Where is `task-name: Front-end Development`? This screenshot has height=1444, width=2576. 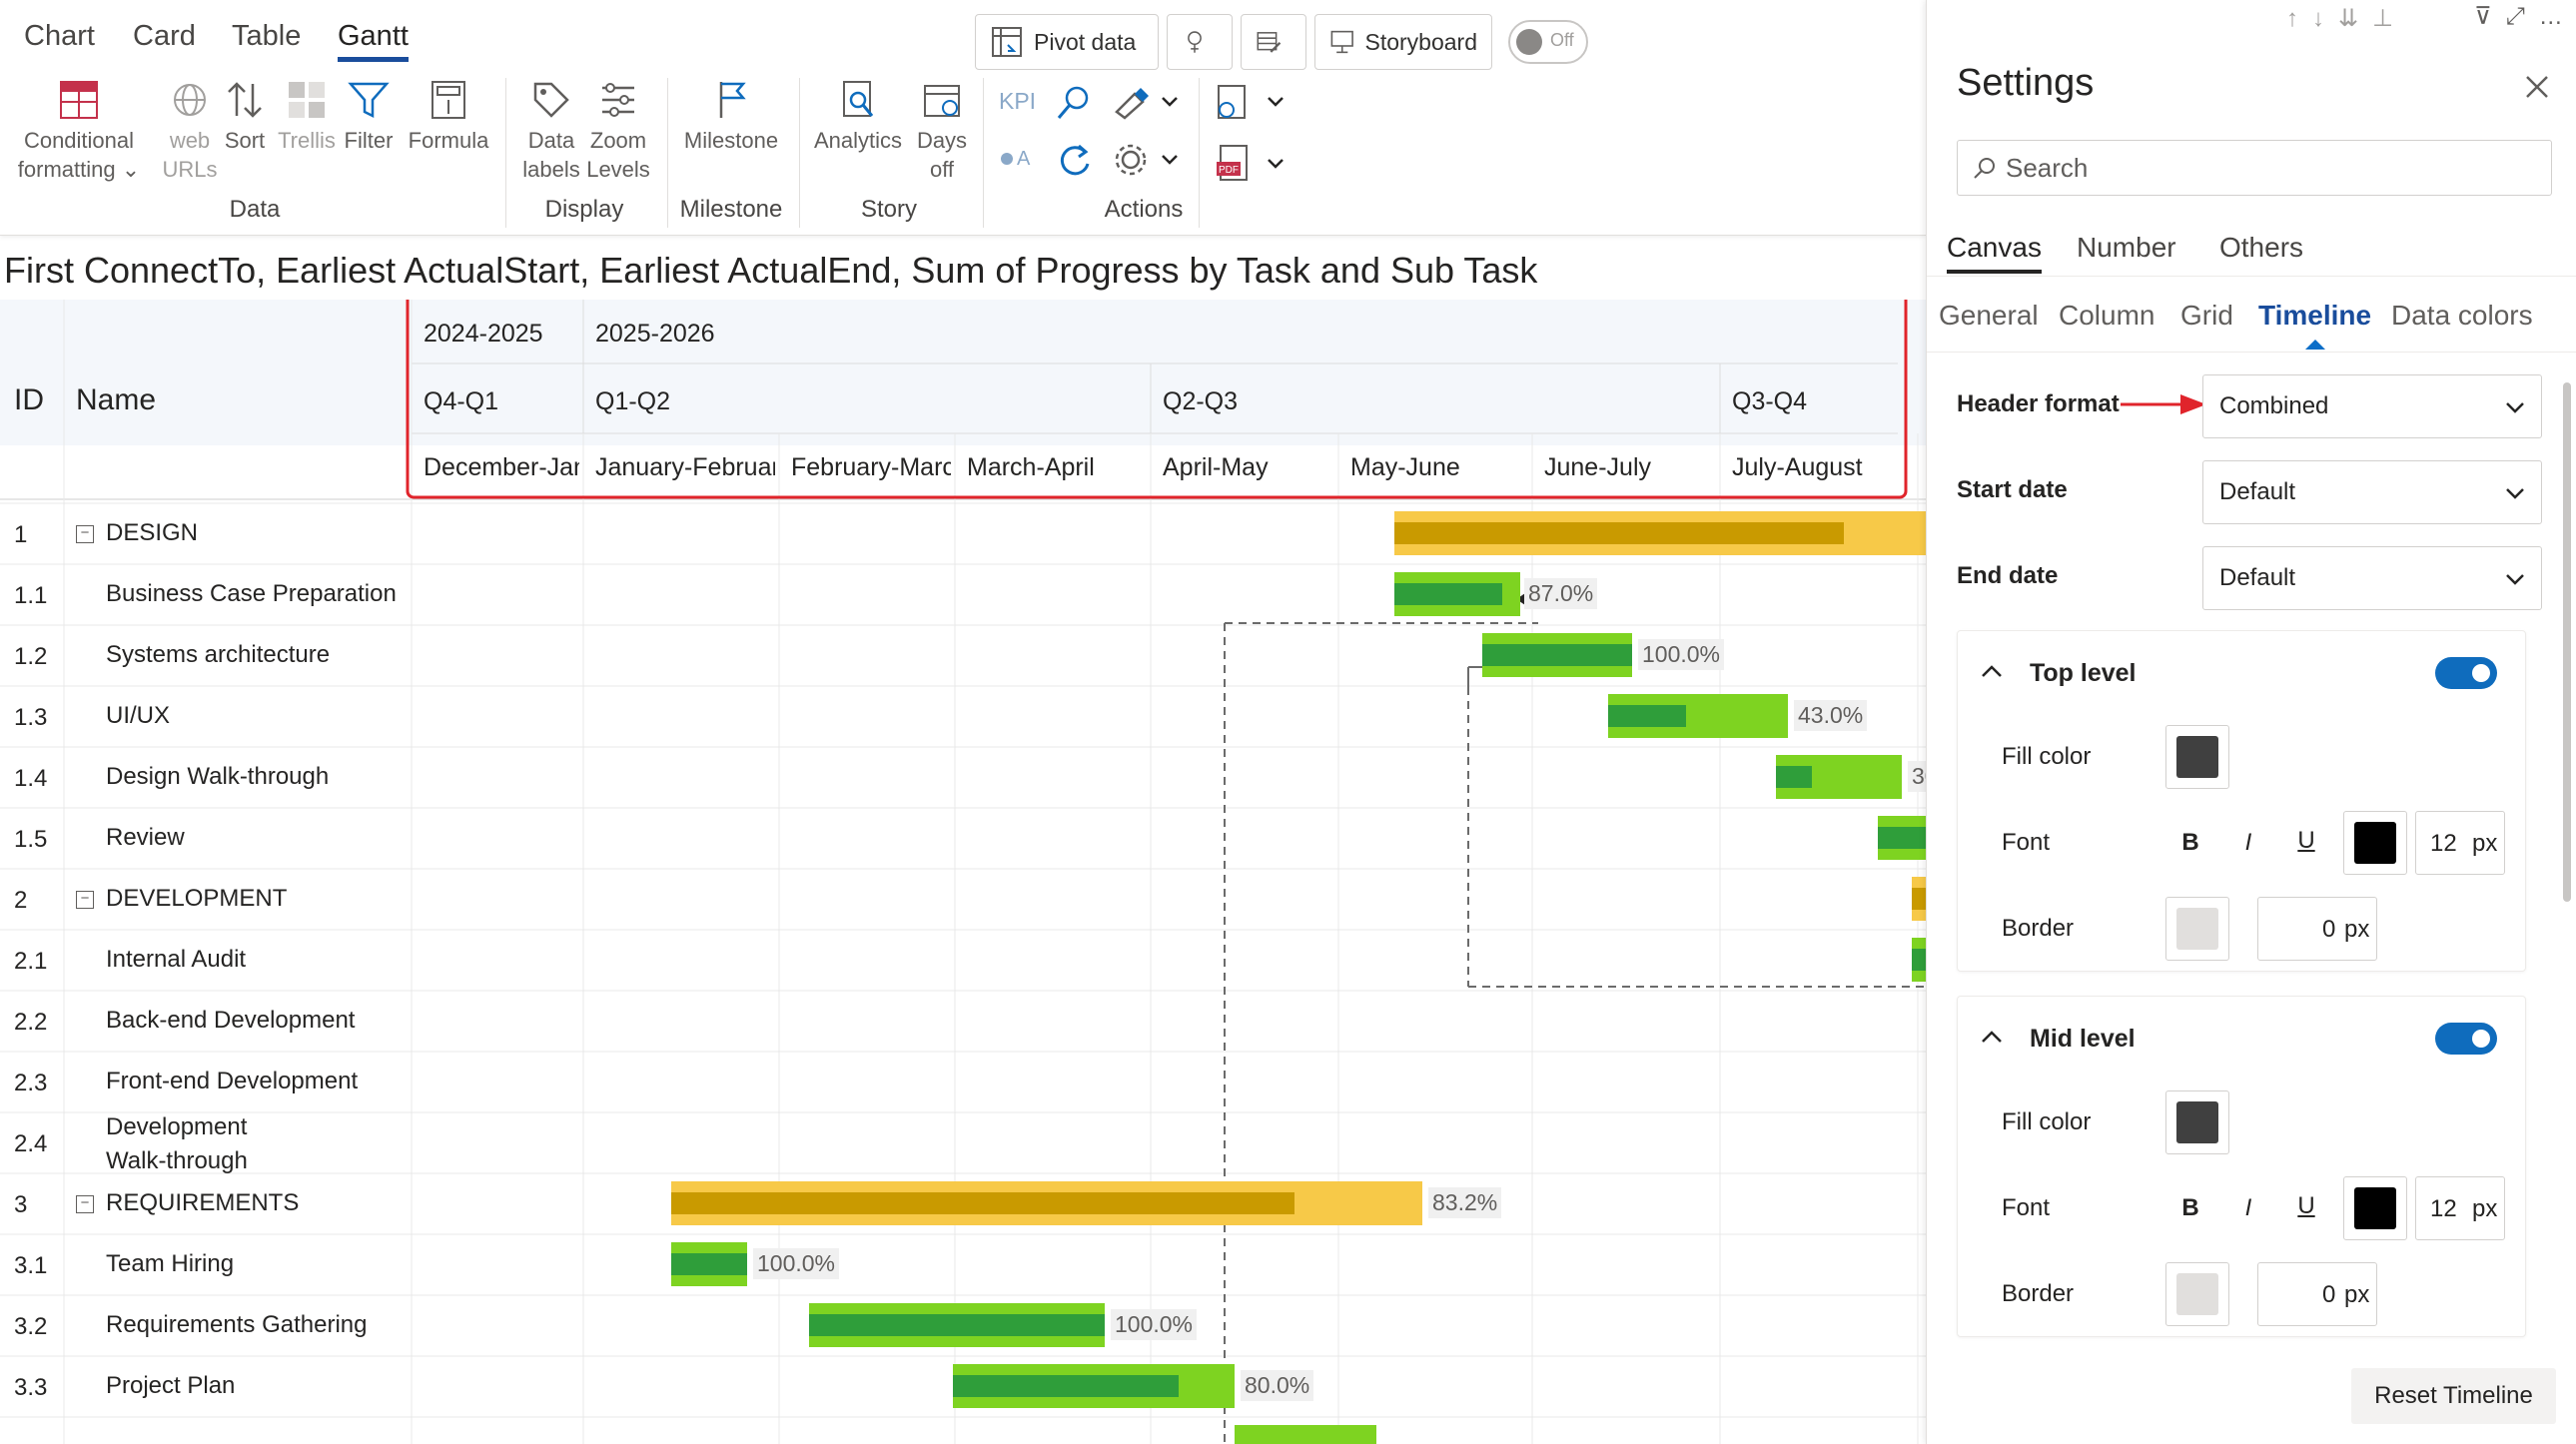 task-name: Front-end Development is located at coordinates (232, 1081).